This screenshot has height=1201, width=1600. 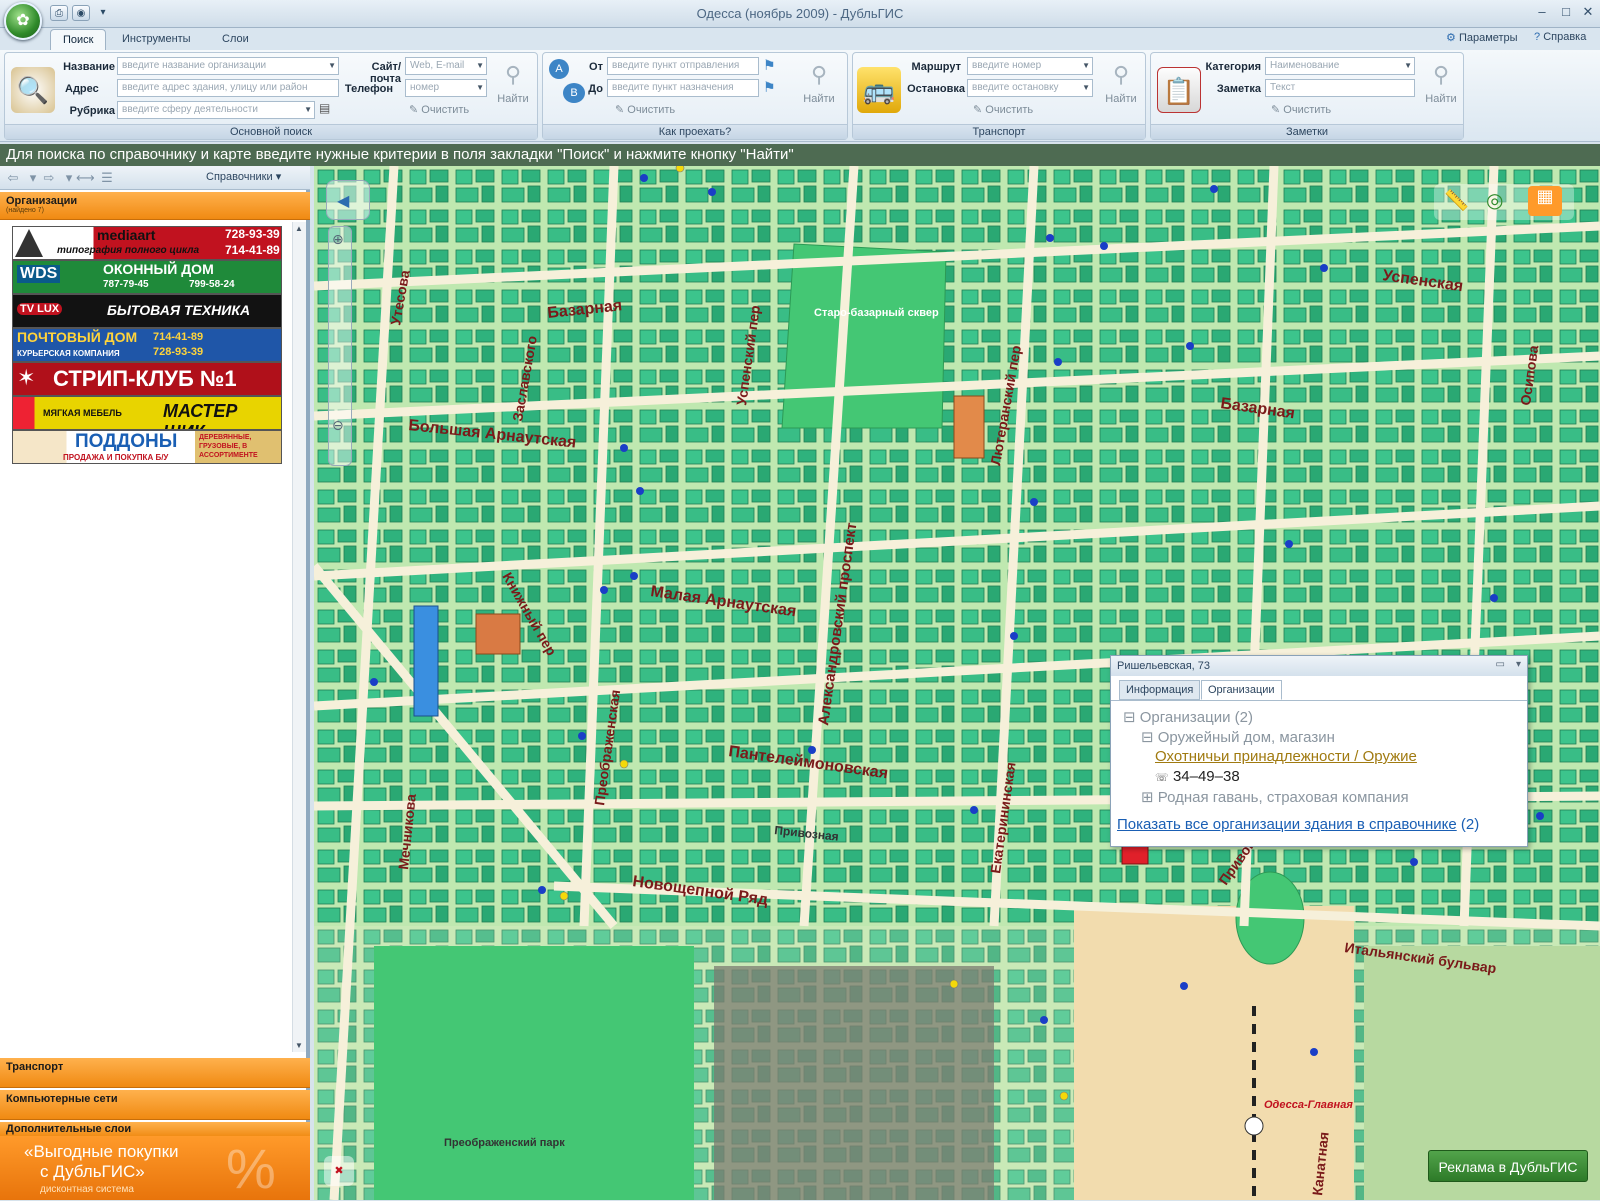 What do you see at coordinates (107, 178) in the screenshot?
I see `list-view-icon: ☰` at bounding box center [107, 178].